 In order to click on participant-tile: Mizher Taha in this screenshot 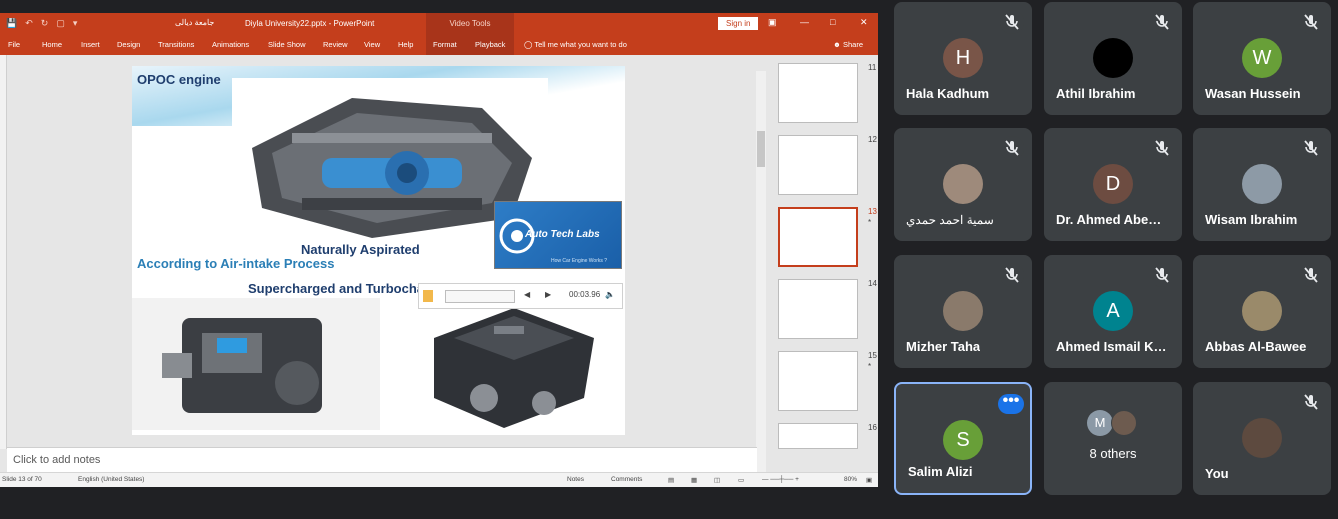, I will do `click(963, 311)`.